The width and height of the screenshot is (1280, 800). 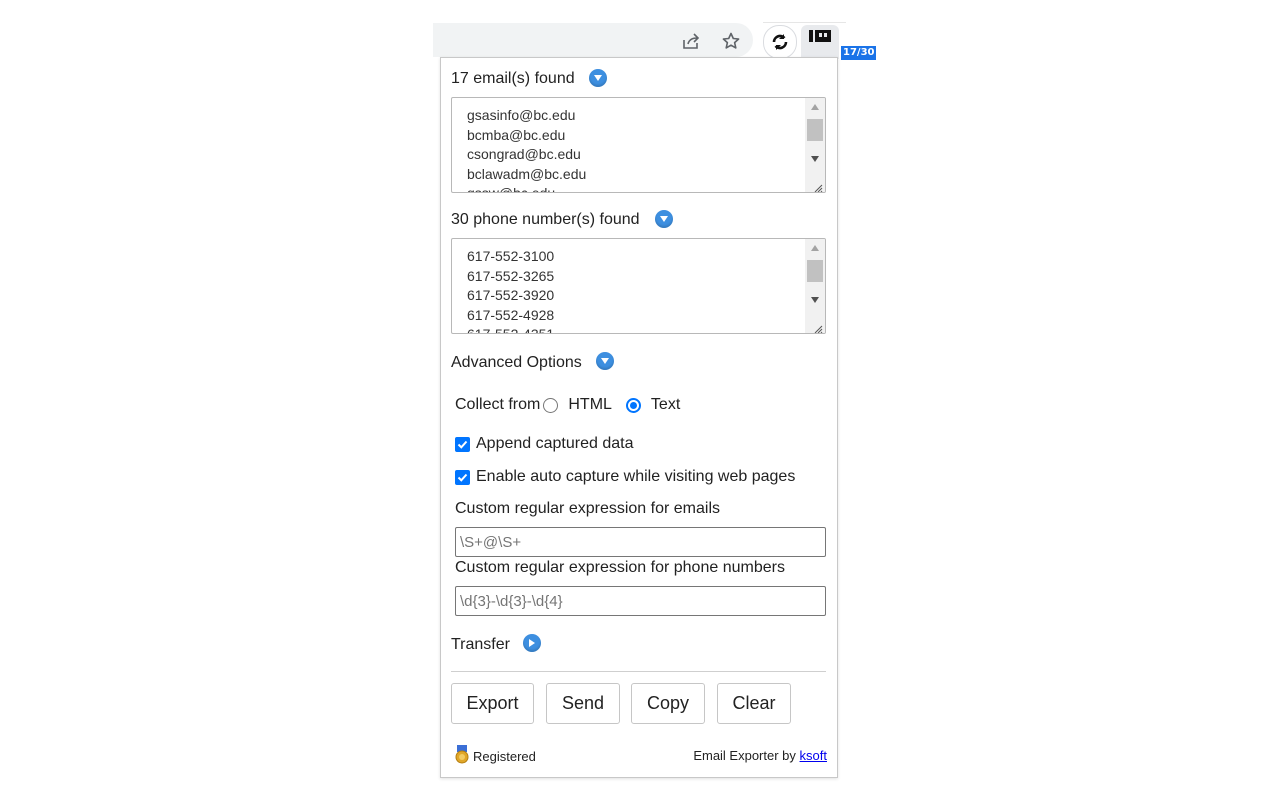 What do you see at coordinates (527, 173) in the screenshot?
I see `email-item: bclawadm@bc.edu` at bounding box center [527, 173].